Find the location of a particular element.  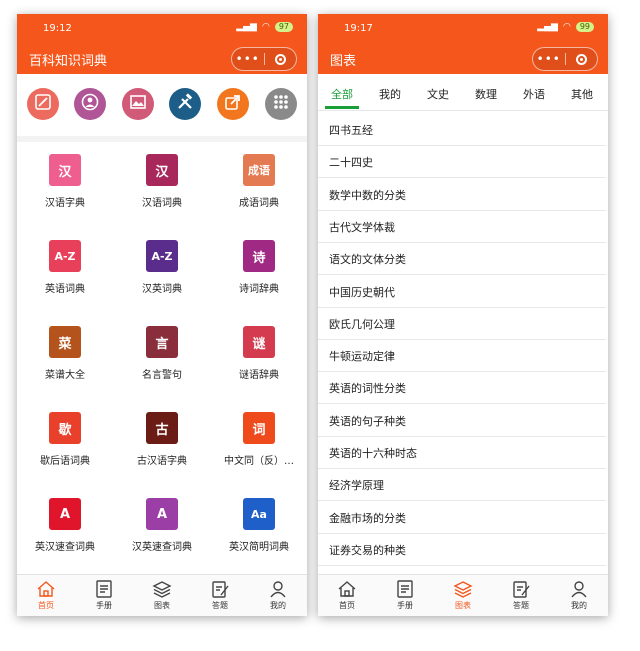

category-tab: 其他 is located at coordinates (582, 94).